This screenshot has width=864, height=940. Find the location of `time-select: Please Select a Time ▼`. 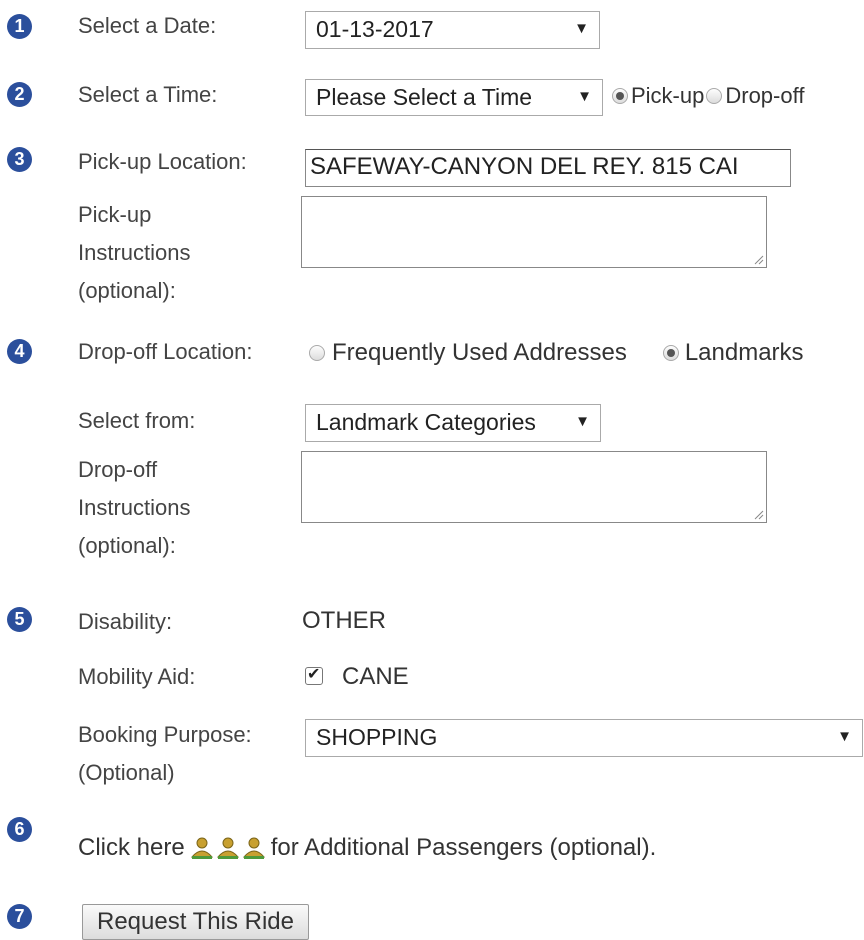

time-select: Please Select a Time ▼ is located at coordinates (454, 97).